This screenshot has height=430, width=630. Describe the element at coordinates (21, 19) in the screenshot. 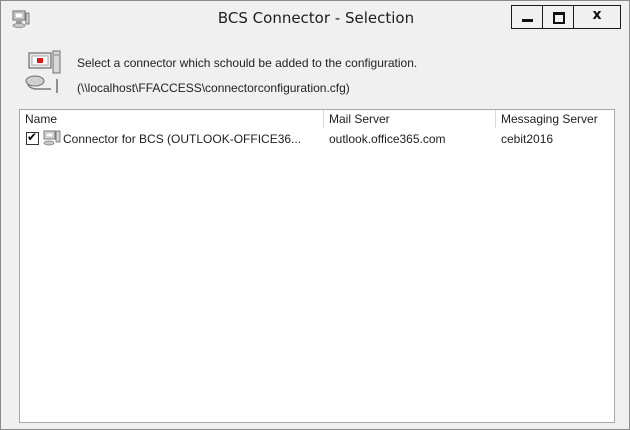

I see `computer-network-icon` at that location.